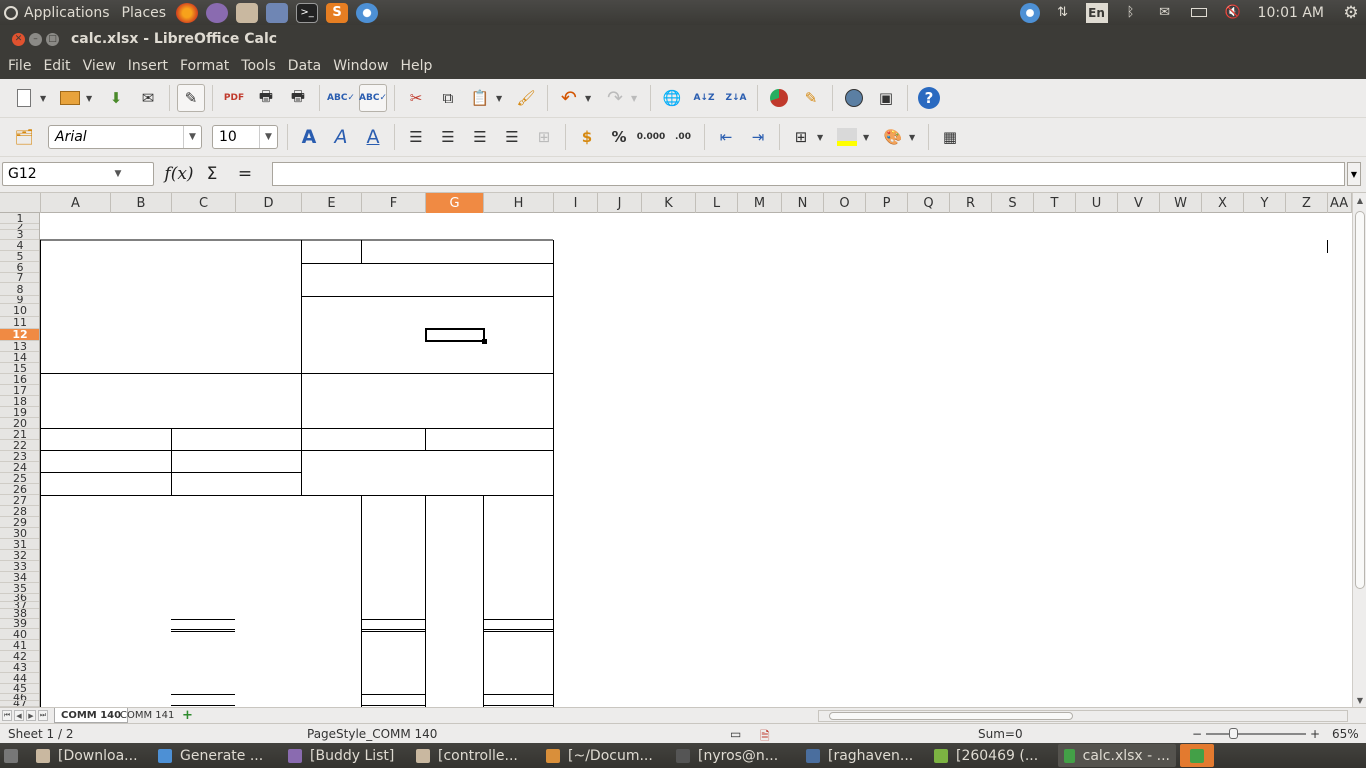 The width and height of the screenshot is (1366, 768). What do you see at coordinates (266, 98) in the screenshot?
I see `print-icon: 🖶` at bounding box center [266, 98].